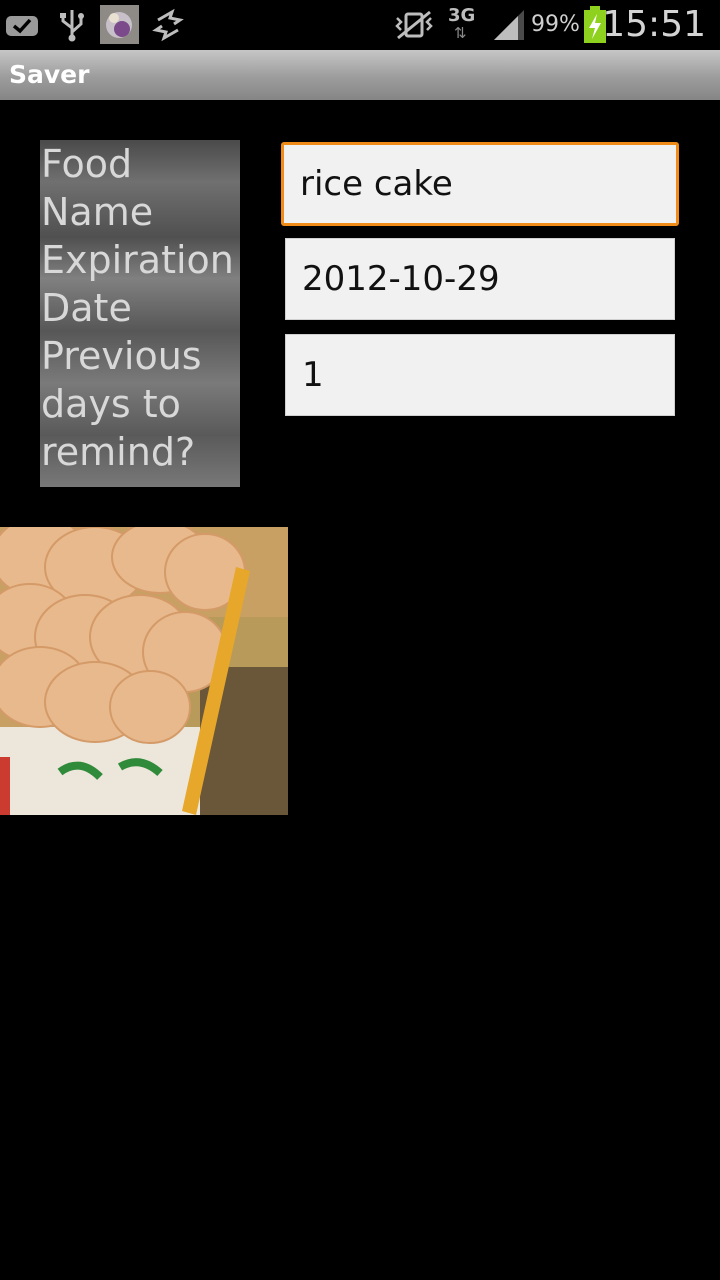 The image size is (720, 1280). I want to click on app-title: Saver, so click(49, 74).